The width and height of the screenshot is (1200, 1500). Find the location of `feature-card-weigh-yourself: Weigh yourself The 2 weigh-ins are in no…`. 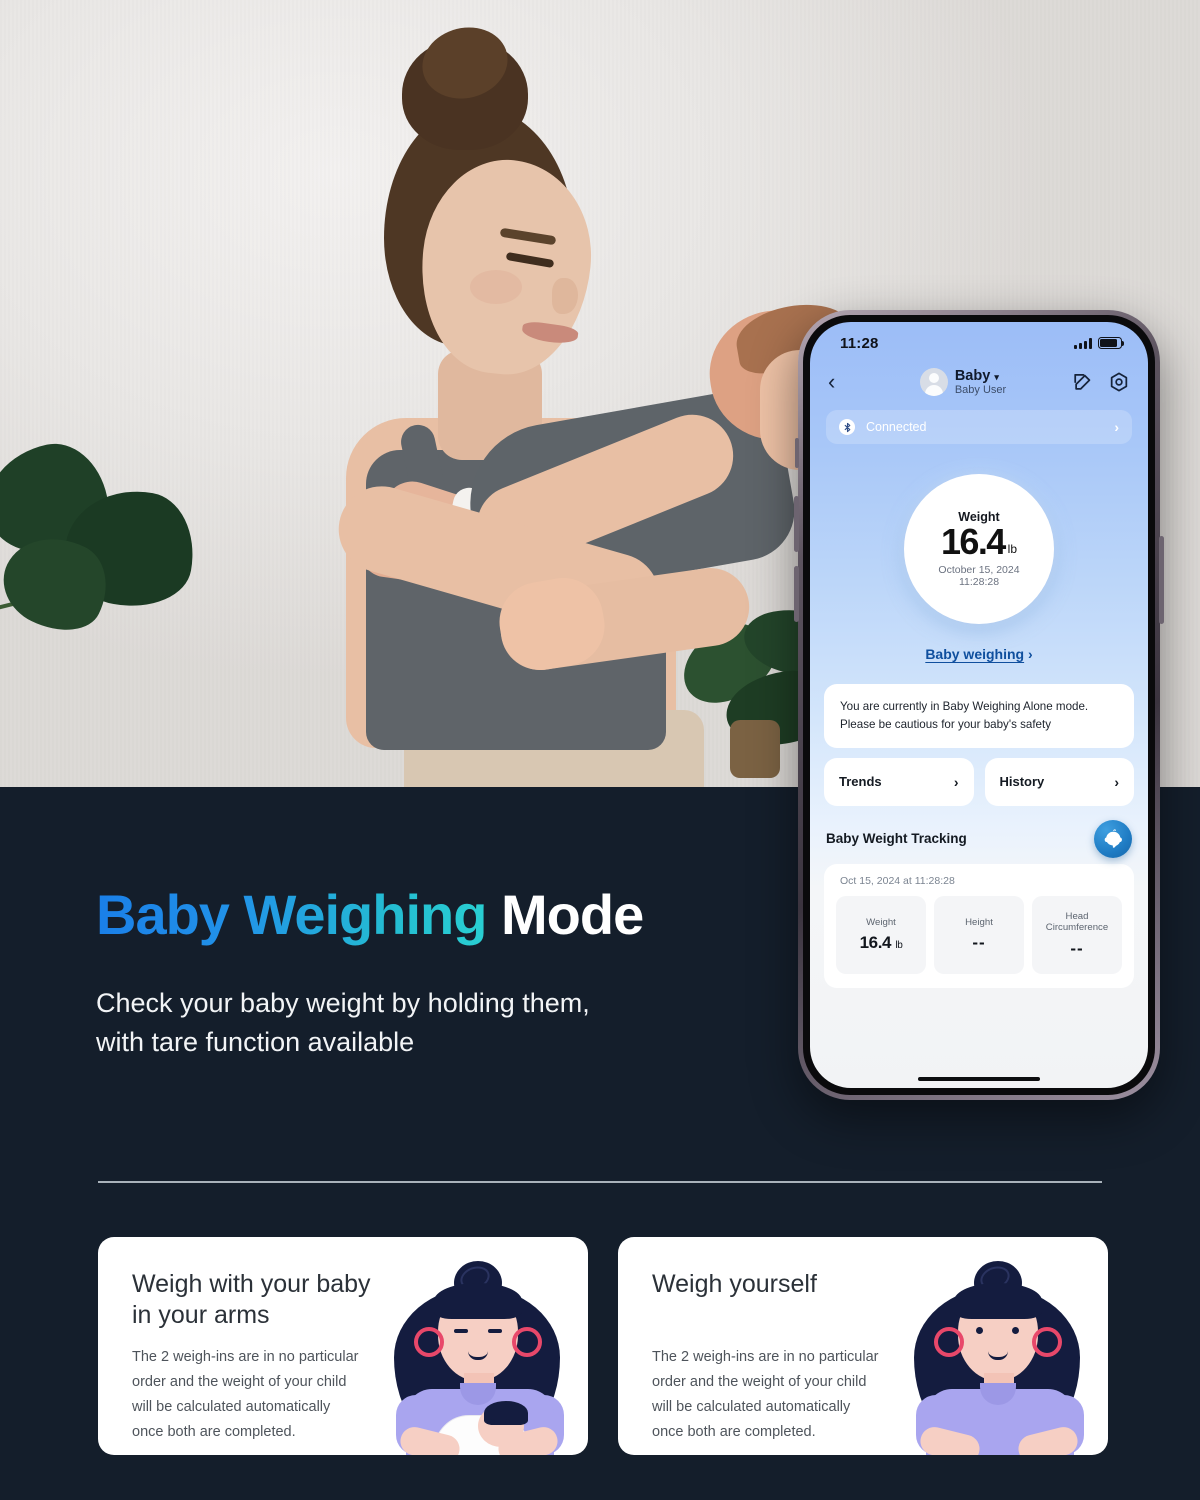

feature-card-weigh-yourself: Weigh yourself The 2 weigh-ins are in no… is located at coordinates (863, 1346).